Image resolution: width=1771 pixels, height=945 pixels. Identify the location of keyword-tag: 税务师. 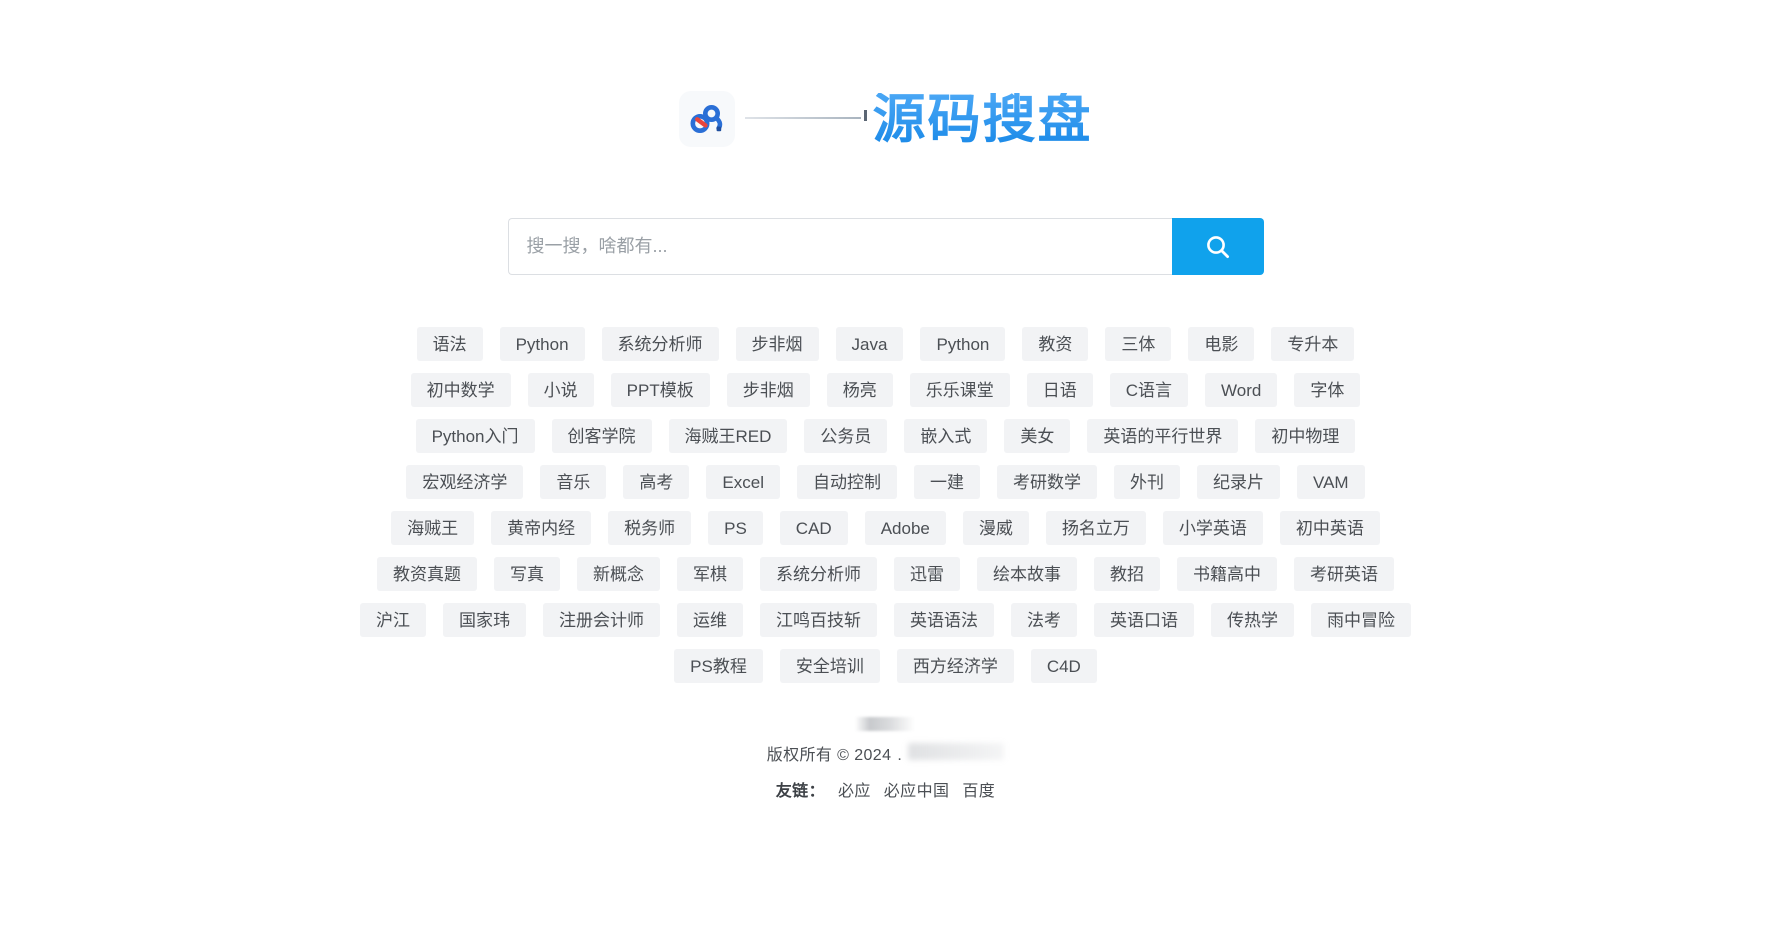
(650, 528).